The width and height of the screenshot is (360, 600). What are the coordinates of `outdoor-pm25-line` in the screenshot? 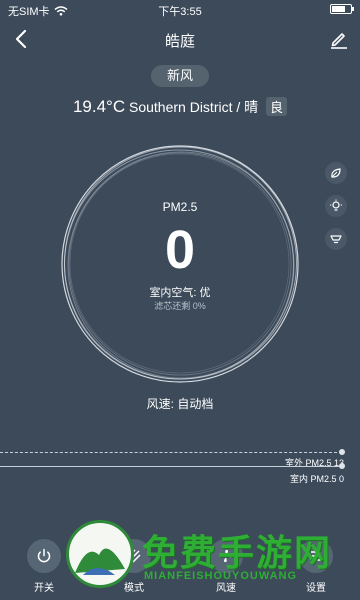 It's located at (171, 452).